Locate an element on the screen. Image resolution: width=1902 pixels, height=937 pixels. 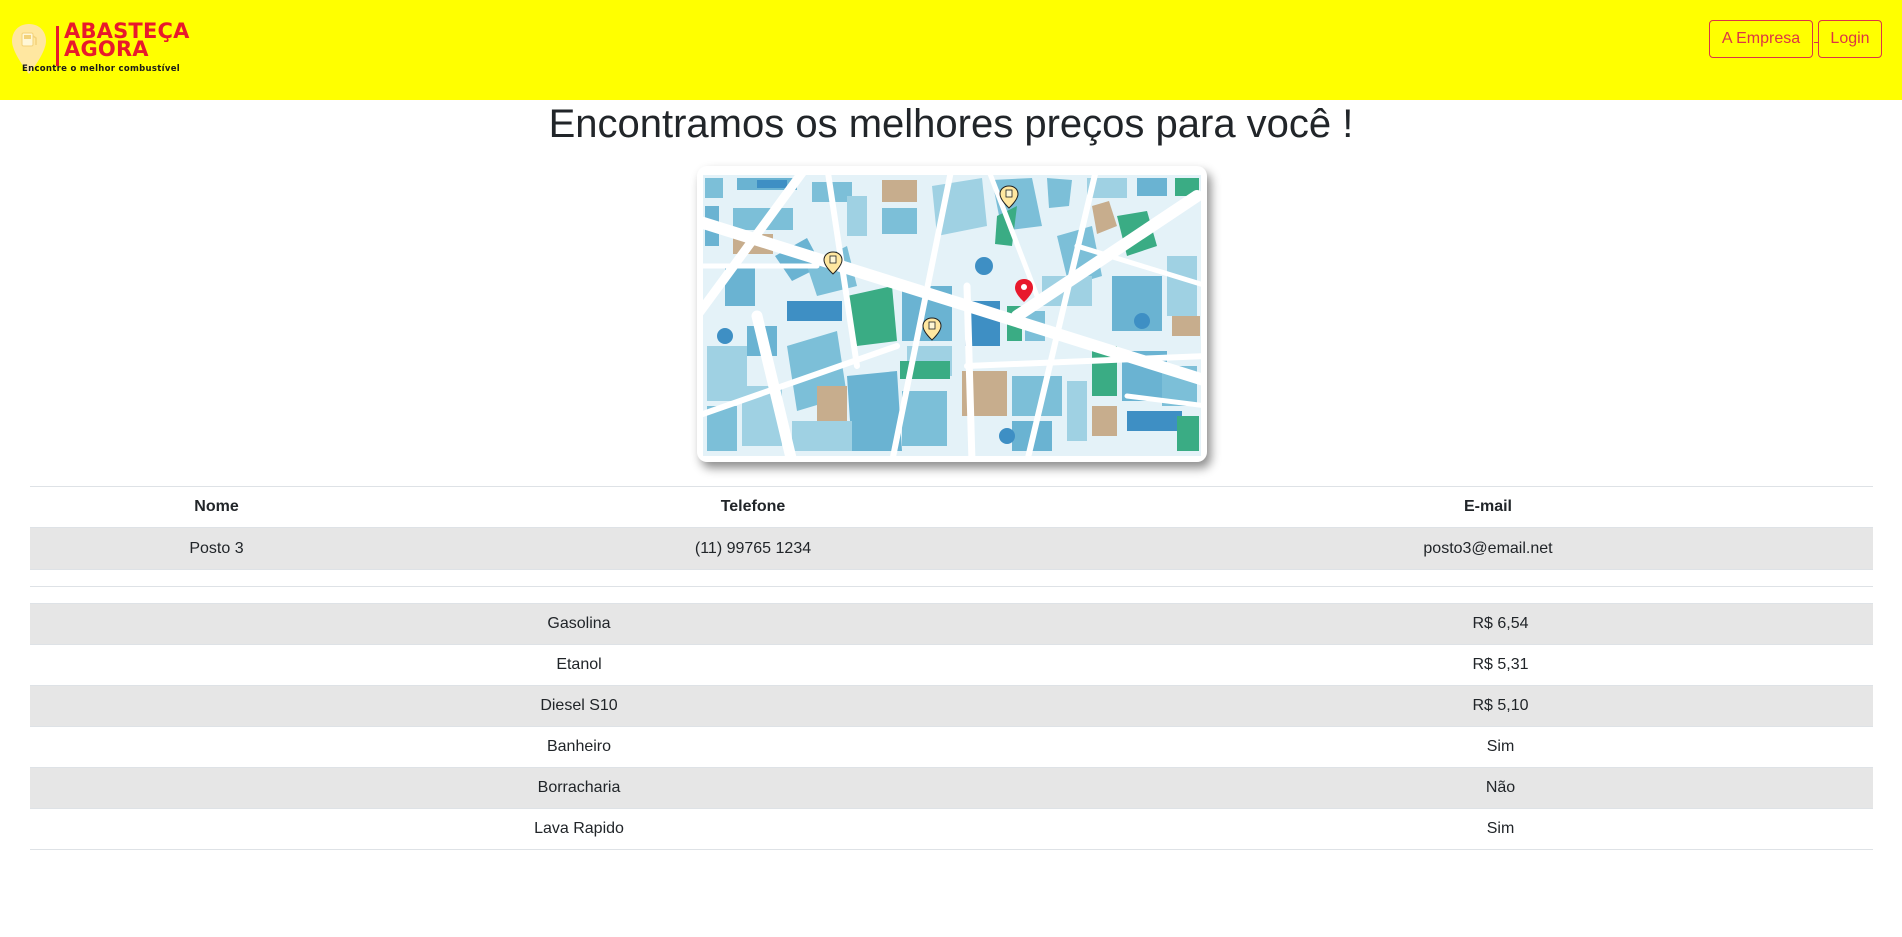
price-value: R$ 5,10 is located at coordinates (1500, 706).